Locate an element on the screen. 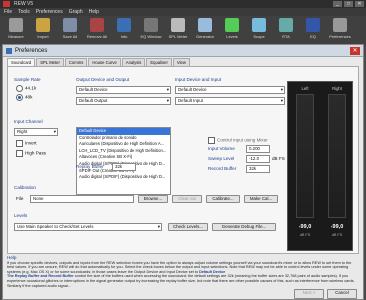  record-buffer-label: Record Buffer is located at coordinates (222, 168).